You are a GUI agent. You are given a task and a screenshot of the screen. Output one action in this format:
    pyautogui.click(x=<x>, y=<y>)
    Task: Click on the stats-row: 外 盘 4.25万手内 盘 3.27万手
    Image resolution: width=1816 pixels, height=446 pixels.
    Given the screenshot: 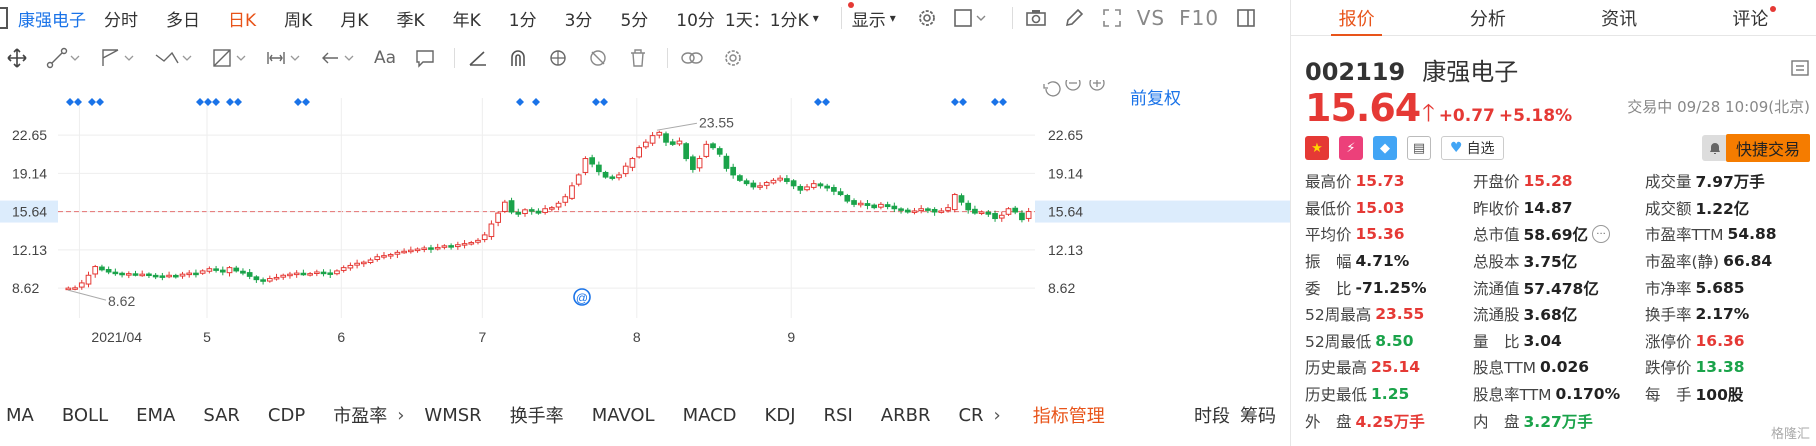 What is the action you would take?
    pyautogui.click(x=1557, y=420)
    